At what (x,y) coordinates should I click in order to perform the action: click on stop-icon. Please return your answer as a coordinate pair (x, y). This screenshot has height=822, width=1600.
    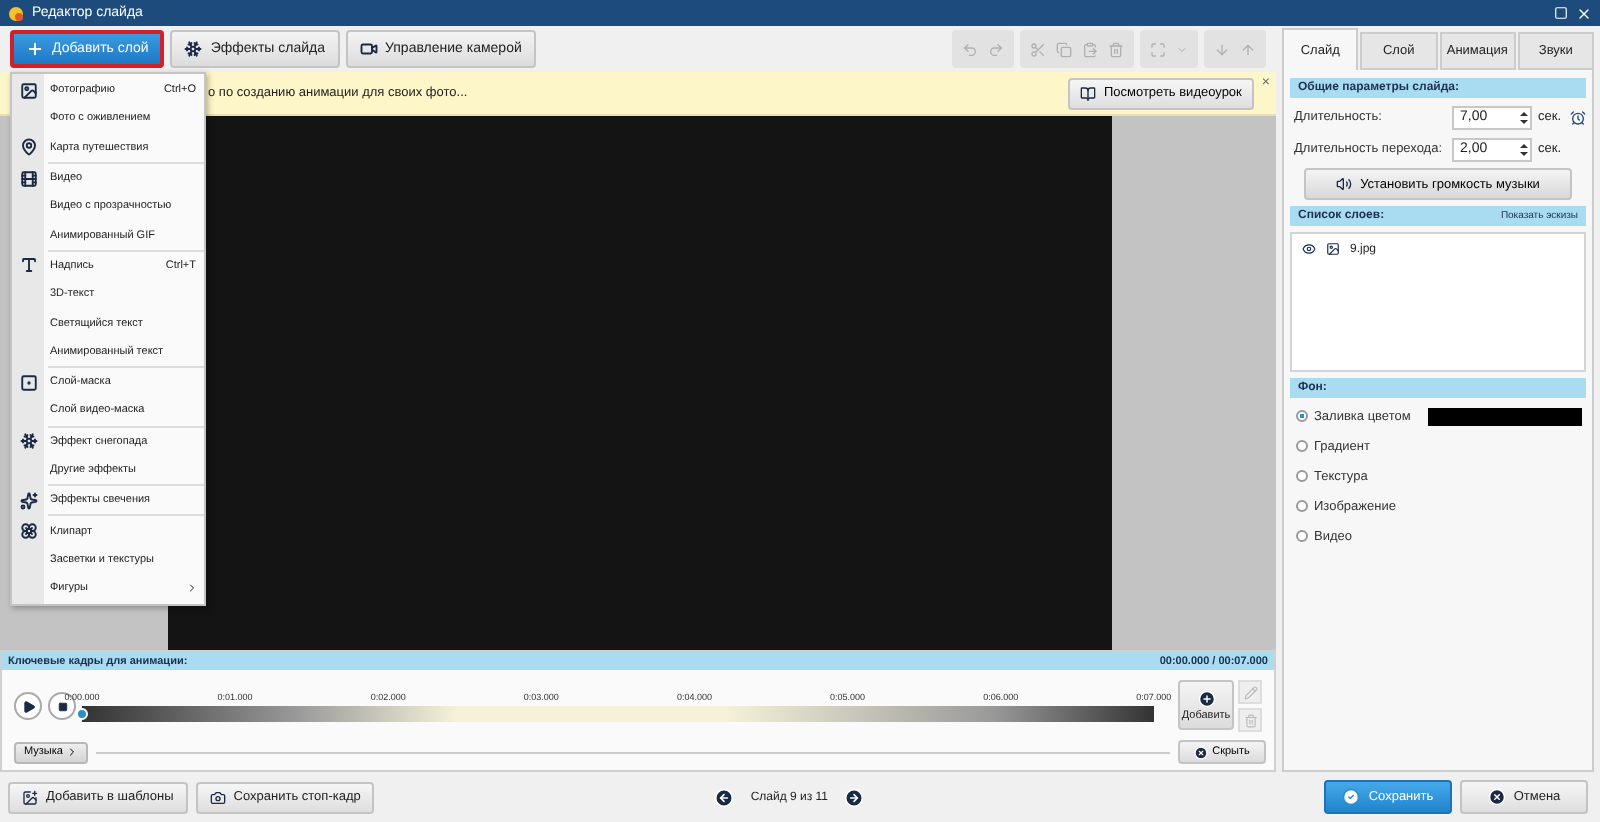
    Looking at the image, I should click on (62, 706).